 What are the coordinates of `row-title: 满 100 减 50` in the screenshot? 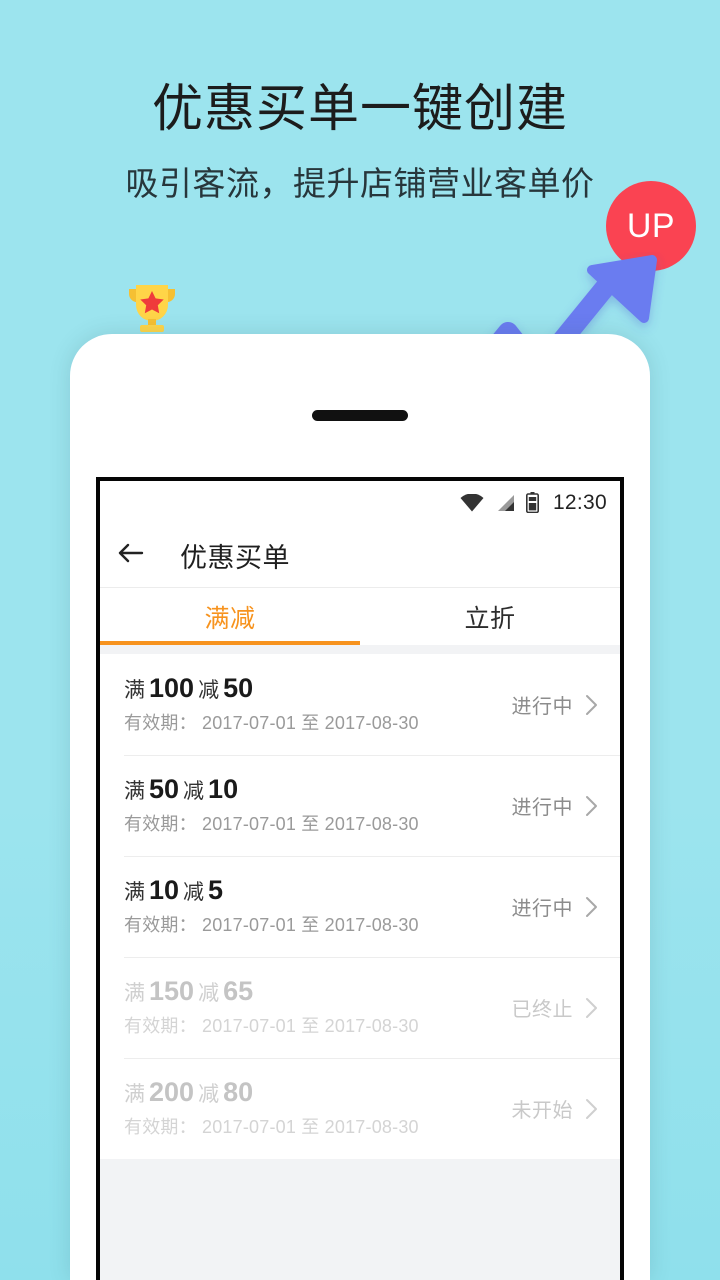 It's located at (313, 689).